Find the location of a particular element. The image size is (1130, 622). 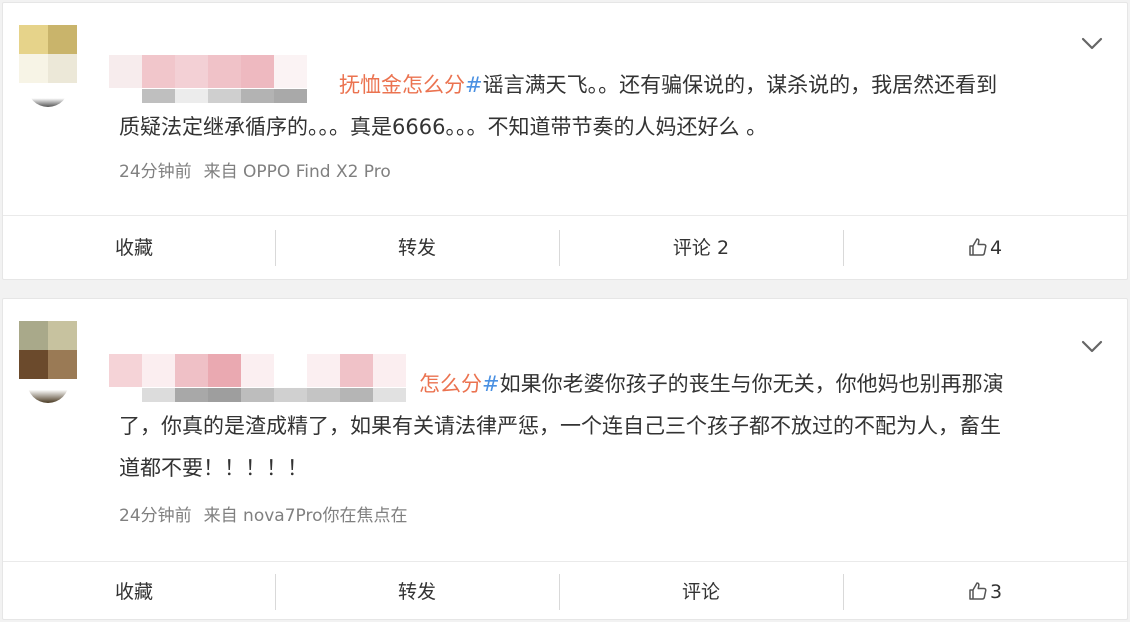

action-bar: 收藏 转发 评论 2 4 is located at coordinates (565, 247).